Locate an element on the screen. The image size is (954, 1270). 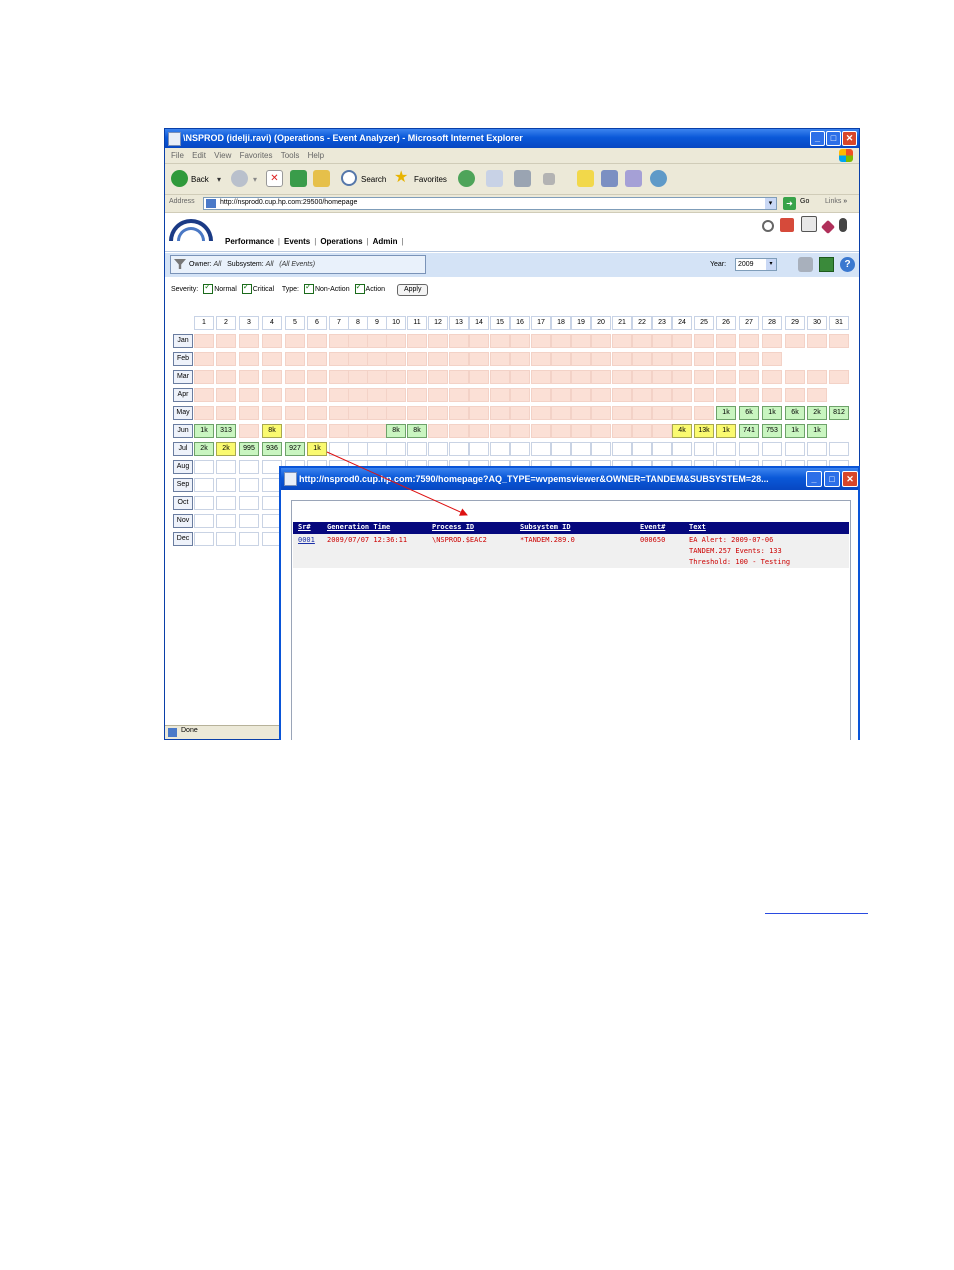
calendar-cell: 927 is located at coordinates (295, 449).